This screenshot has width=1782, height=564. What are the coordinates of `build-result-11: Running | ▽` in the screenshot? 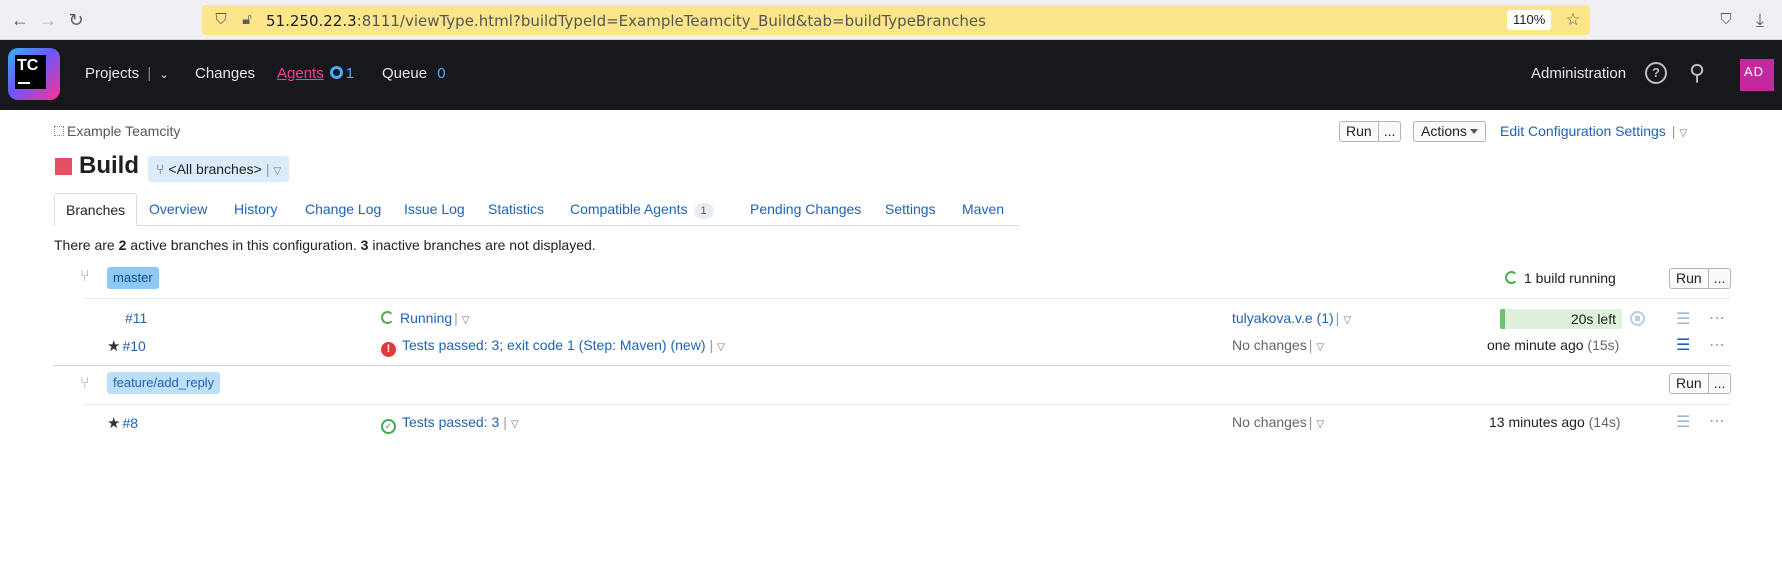 It's located at (425, 318).